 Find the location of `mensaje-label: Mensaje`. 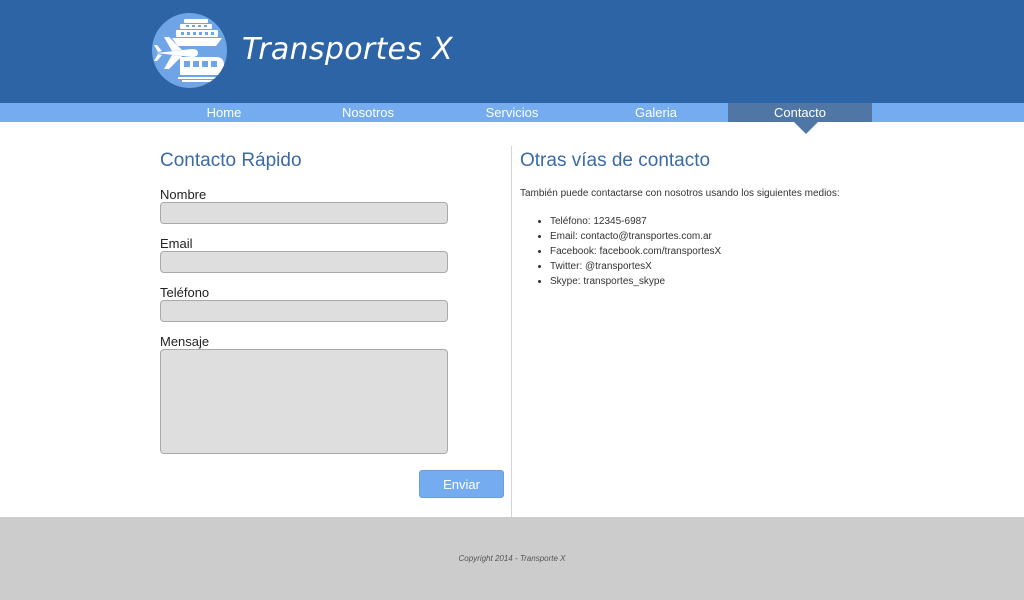

mensaje-label: Mensaje is located at coordinates (185, 341).